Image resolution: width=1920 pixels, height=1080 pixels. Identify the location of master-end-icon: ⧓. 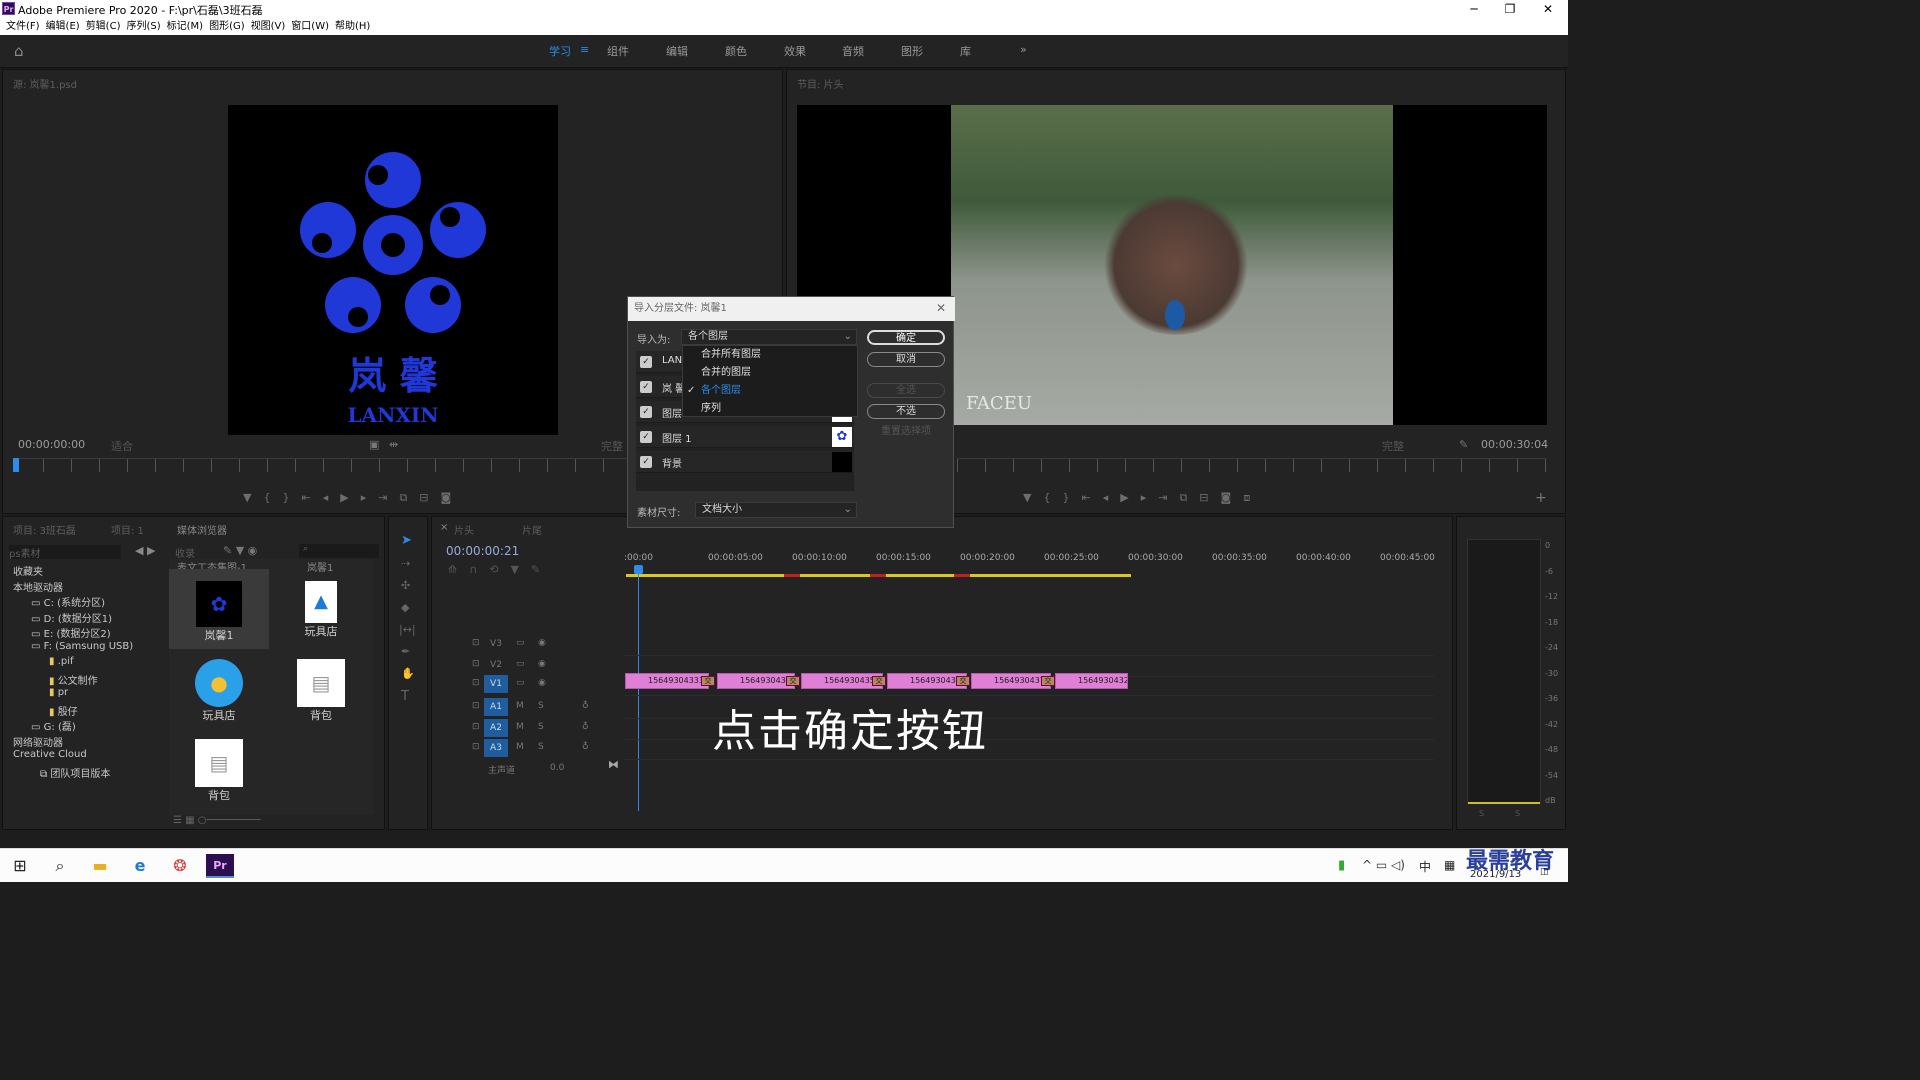
(613, 764).